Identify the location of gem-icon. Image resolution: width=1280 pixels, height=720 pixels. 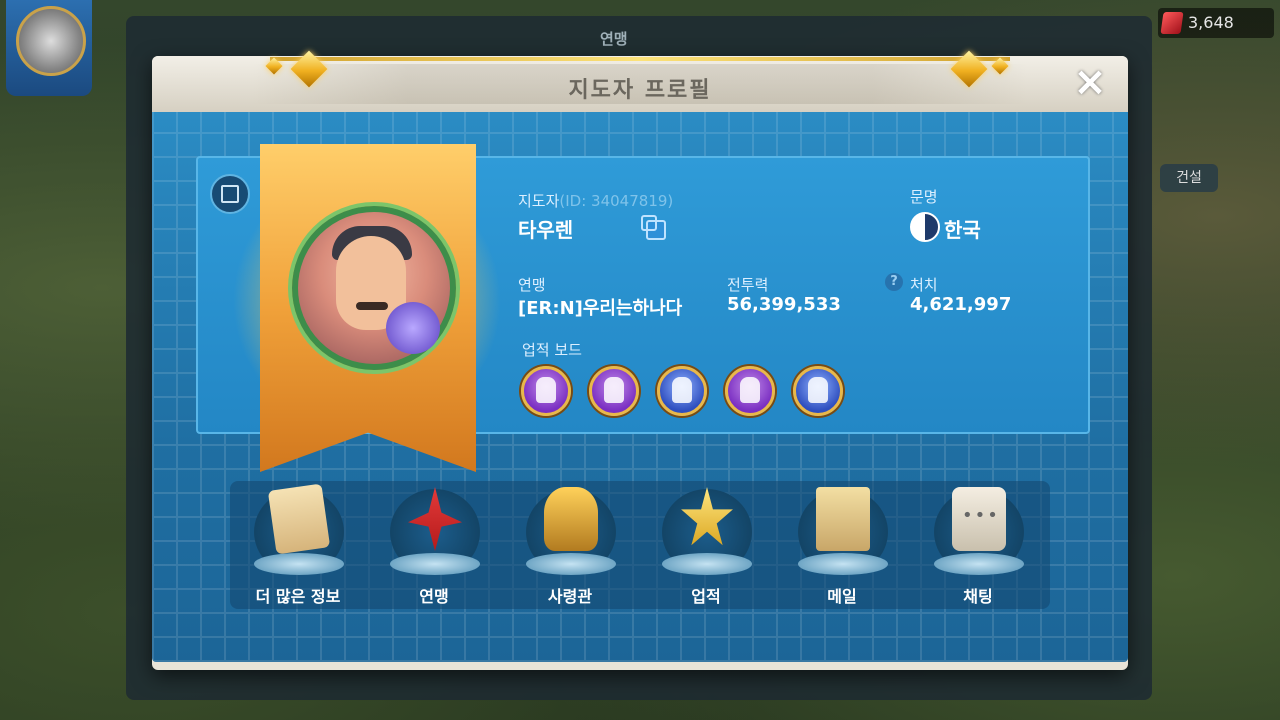
(1172, 23).